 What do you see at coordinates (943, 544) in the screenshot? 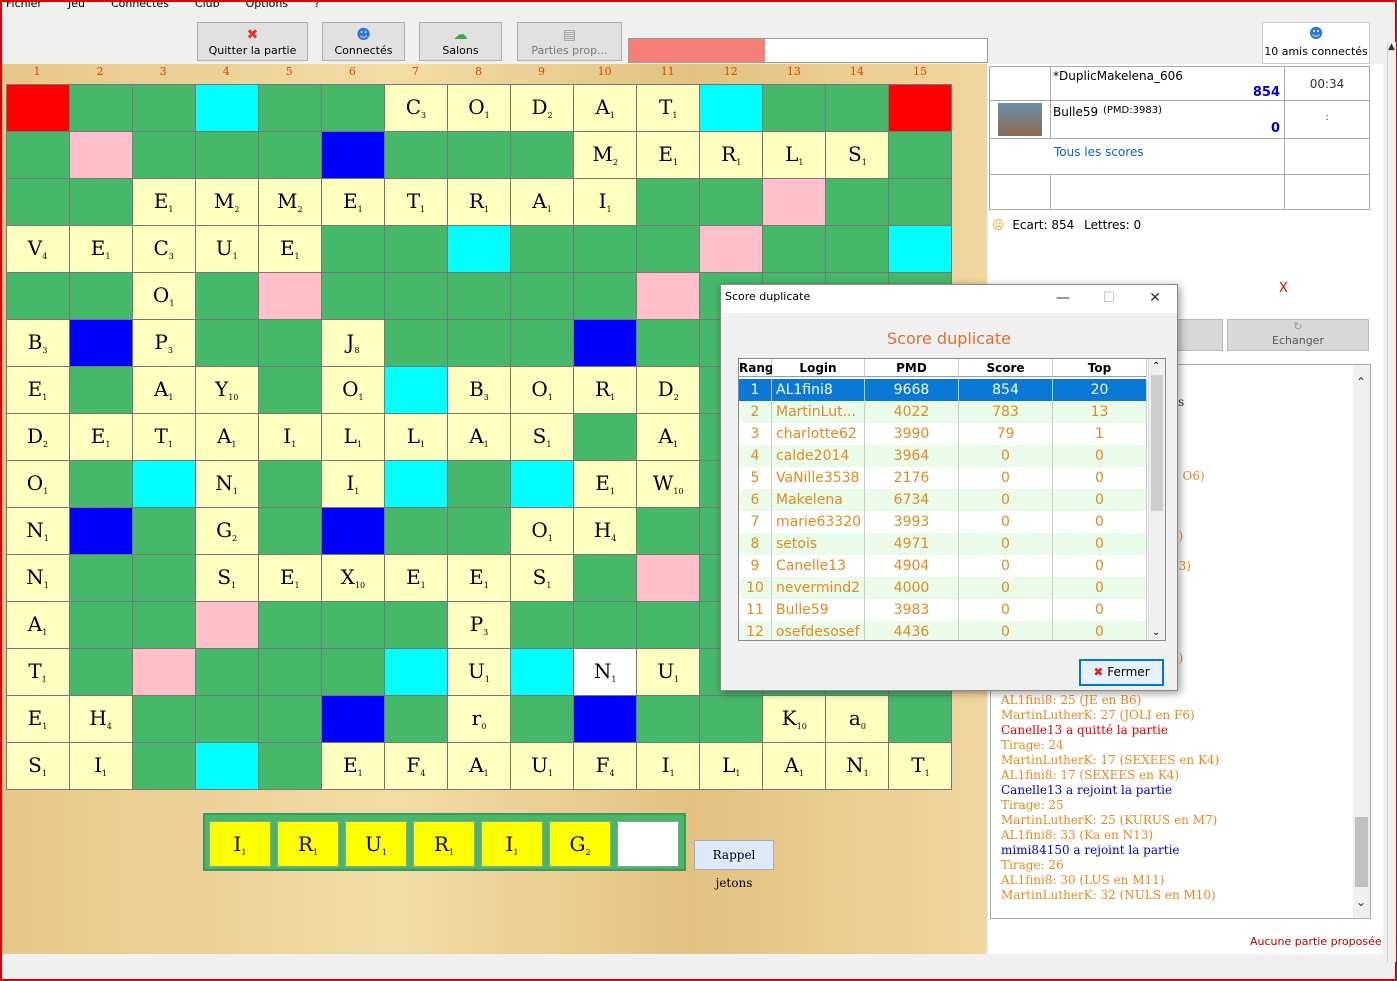
I see `score-row: 8 setois 4971 0 0` at bounding box center [943, 544].